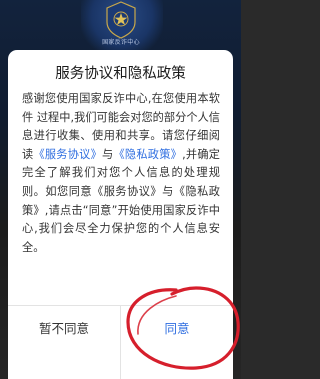  Describe the element at coordinates (108, 154) in the screenshot. I see `body-and-text: 与` at that location.